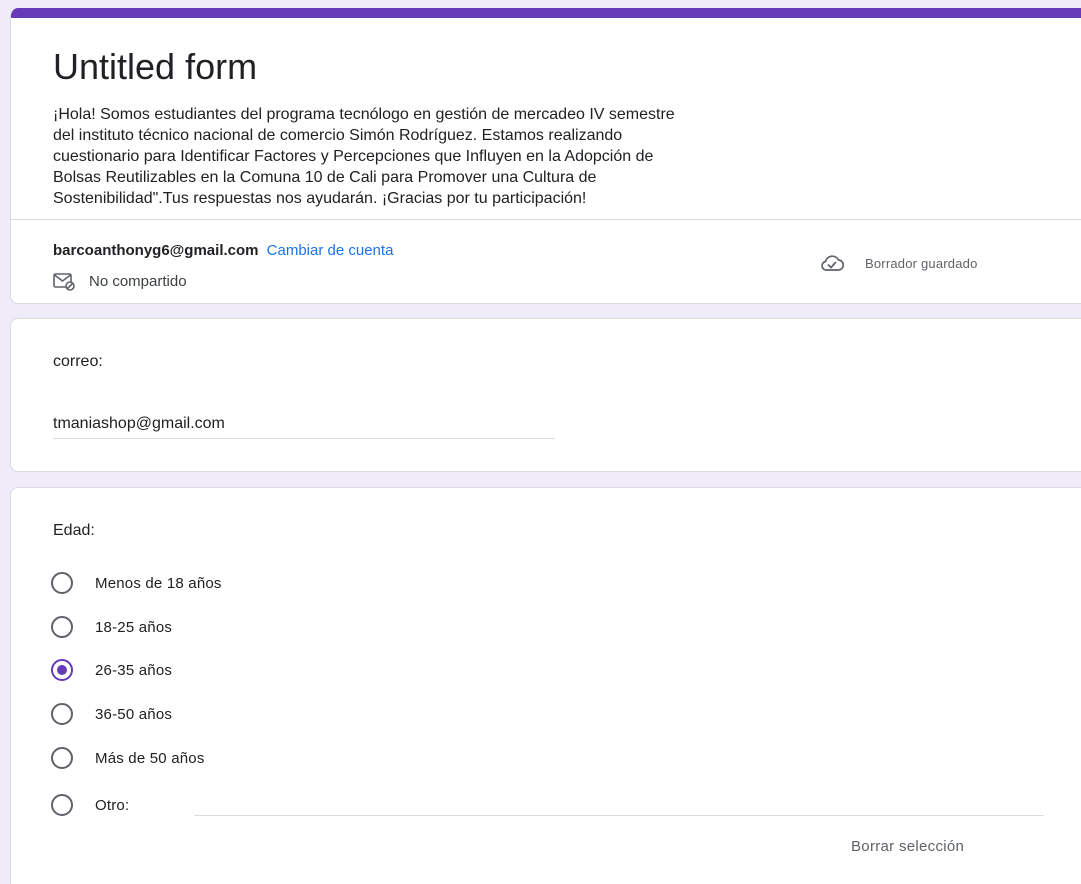 This screenshot has height=884, width=1081. Describe the element at coordinates (134, 627) in the screenshot. I see `option-label: 18-25 años` at that location.